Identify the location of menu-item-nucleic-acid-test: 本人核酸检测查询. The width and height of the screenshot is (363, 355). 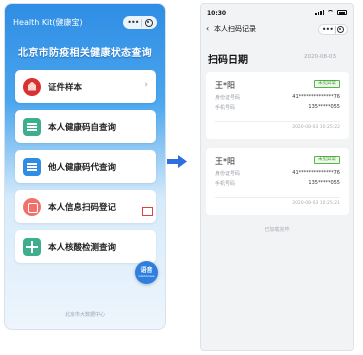
(85, 246).